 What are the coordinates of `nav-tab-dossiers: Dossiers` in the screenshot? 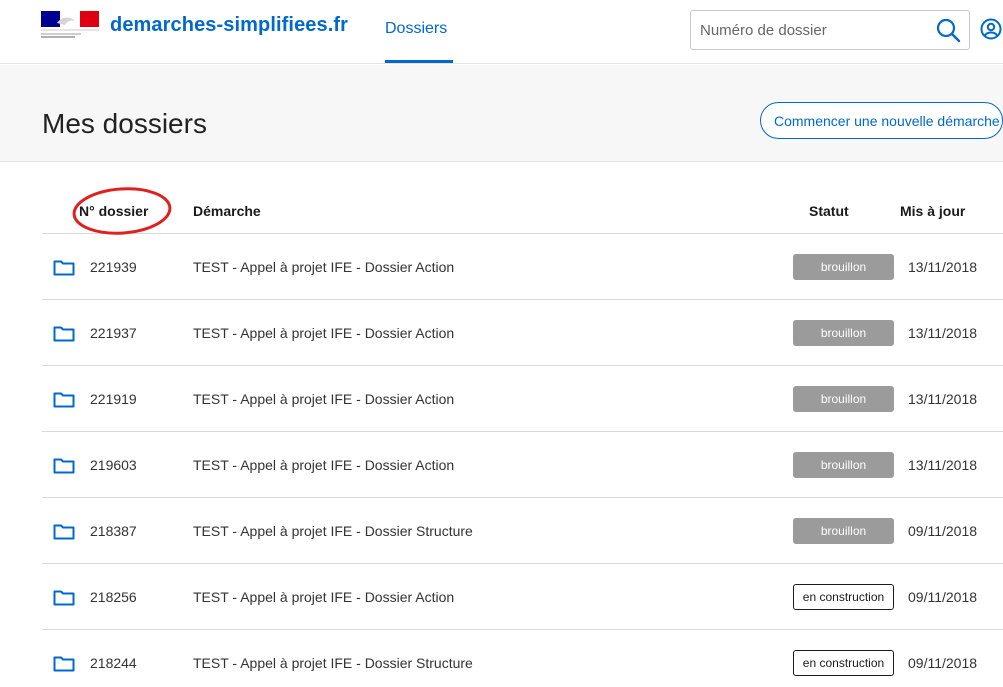 It's located at (416, 29).